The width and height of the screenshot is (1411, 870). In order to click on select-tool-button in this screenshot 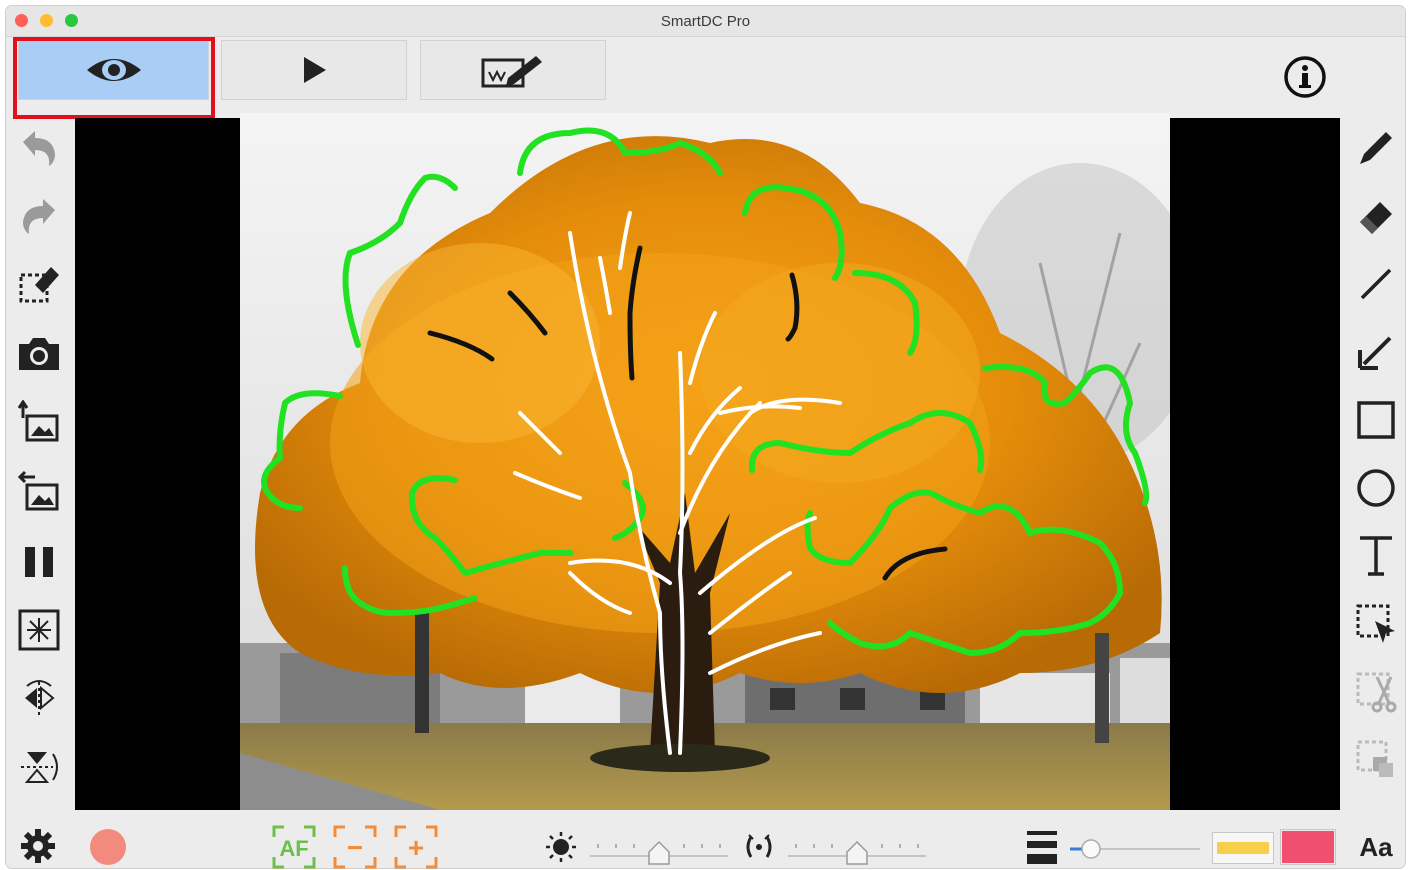, I will do `click(1376, 624)`.